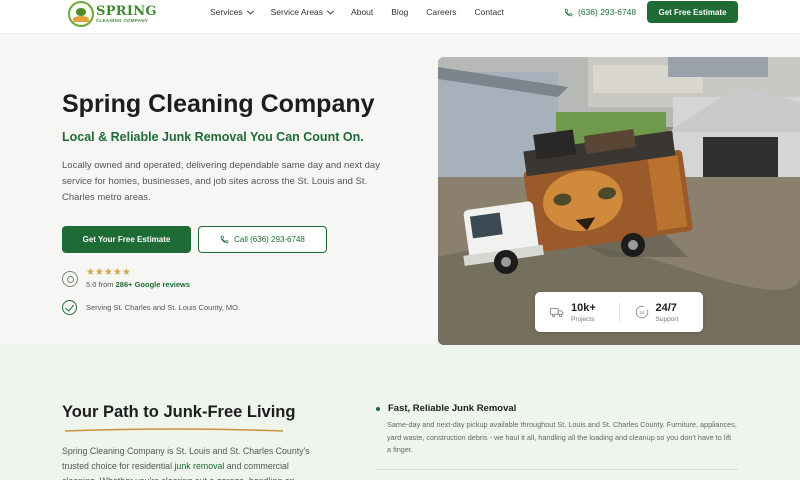 This screenshot has width=800, height=480. I want to click on nav-item-label: Careers, so click(441, 12).